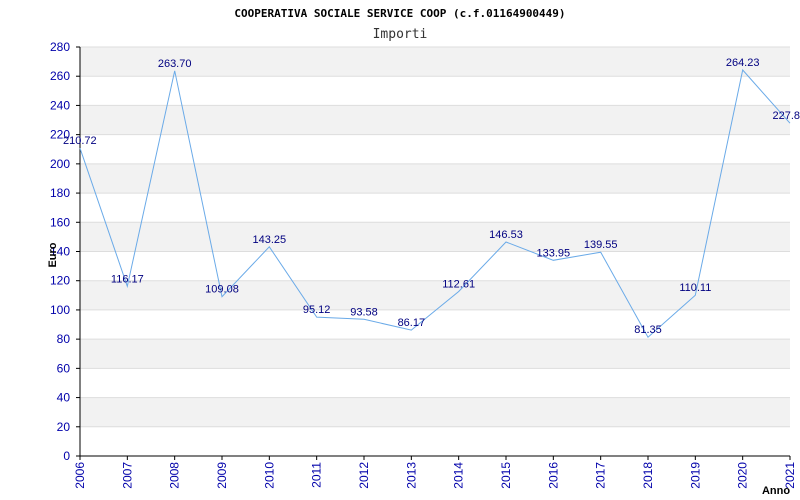 The width and height of the screenshot is (800, 500). I want to click on data-label: 227.8, so click(786, 116).